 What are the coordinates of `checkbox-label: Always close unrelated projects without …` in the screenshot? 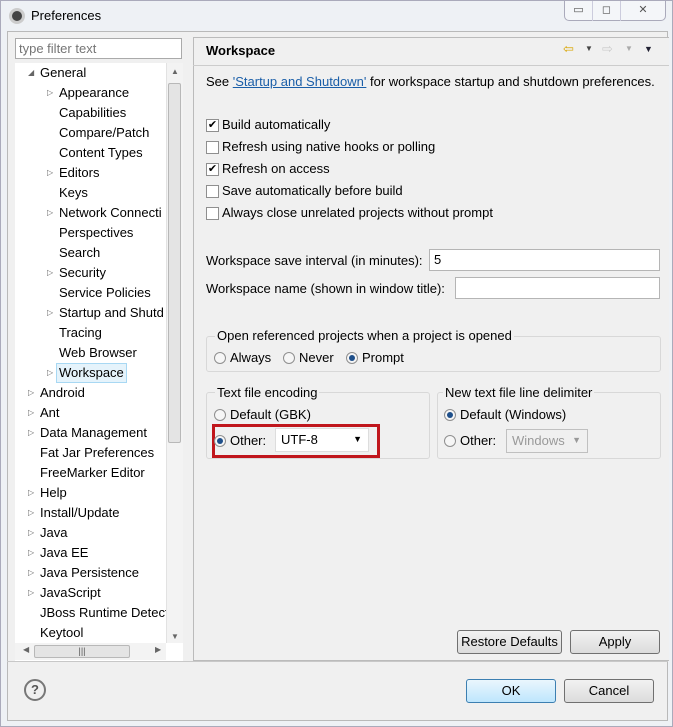 It's located at (357, 212).